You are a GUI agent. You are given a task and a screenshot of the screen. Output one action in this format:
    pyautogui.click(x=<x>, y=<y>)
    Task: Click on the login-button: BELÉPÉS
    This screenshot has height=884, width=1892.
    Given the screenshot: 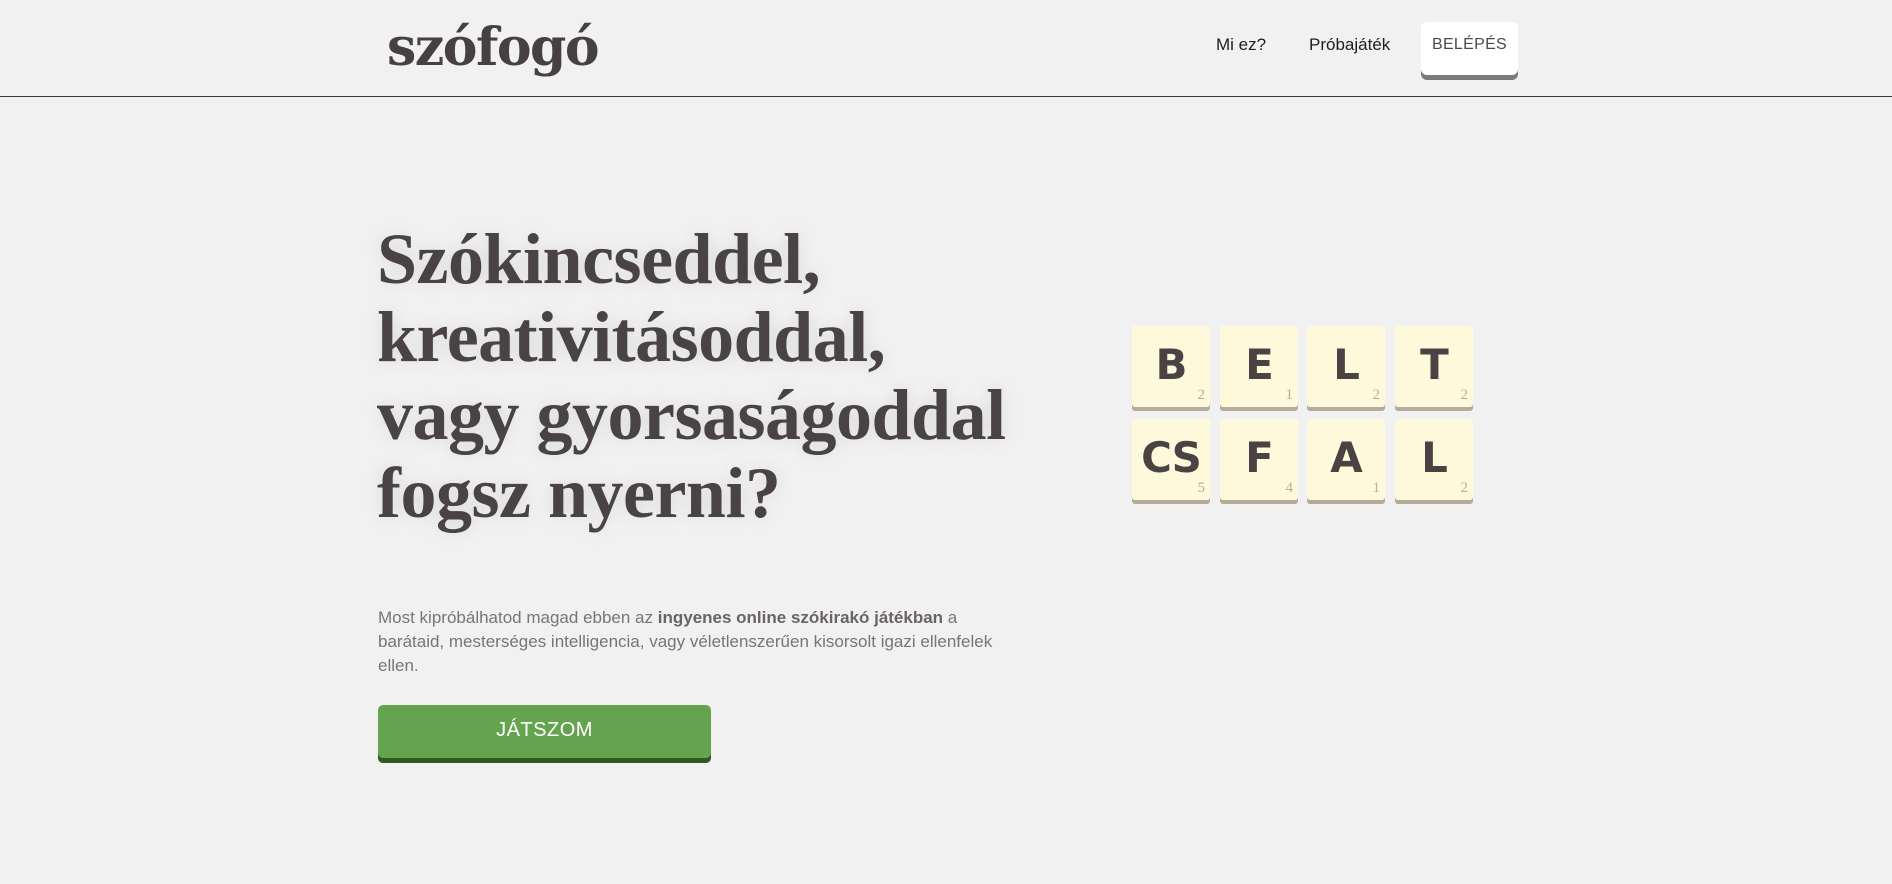 What is the action you would take?
    pyautogui.click(x=1469, y=48)
    